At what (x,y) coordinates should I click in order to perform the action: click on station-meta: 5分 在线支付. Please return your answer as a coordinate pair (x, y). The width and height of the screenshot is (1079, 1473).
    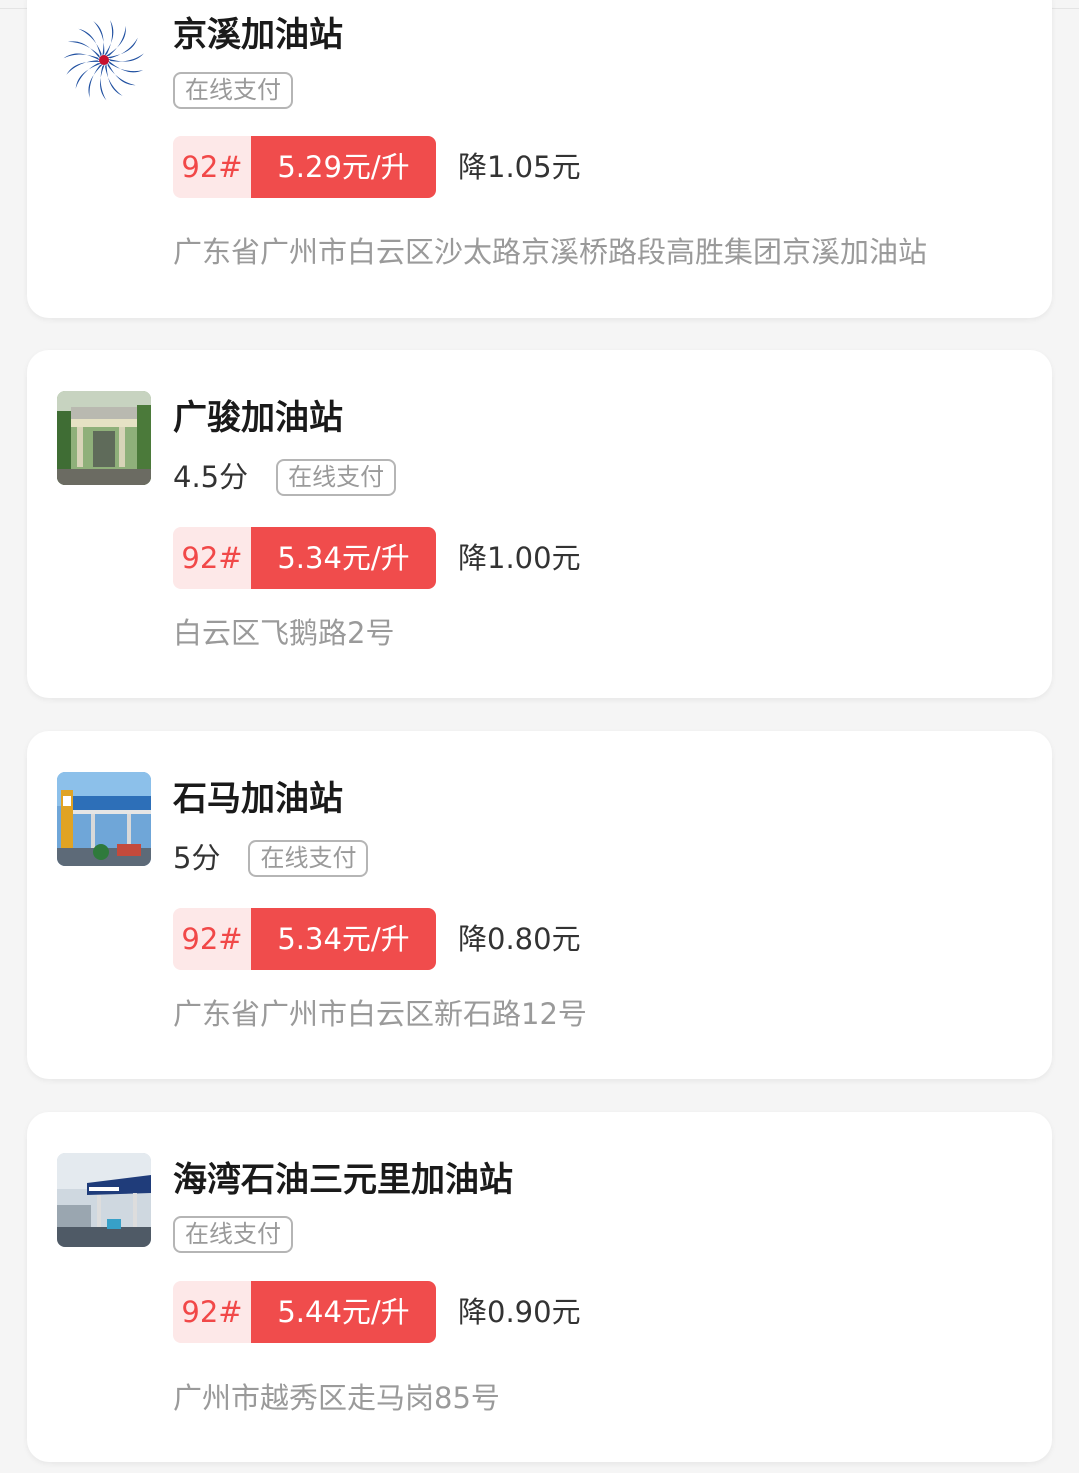
    Looking at the image, I should click on (271, 858).